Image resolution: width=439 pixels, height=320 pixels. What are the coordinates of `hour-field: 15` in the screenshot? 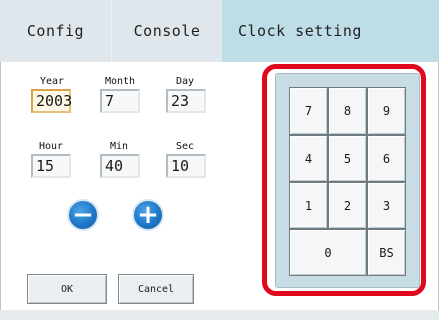 It's located at (51, 166).